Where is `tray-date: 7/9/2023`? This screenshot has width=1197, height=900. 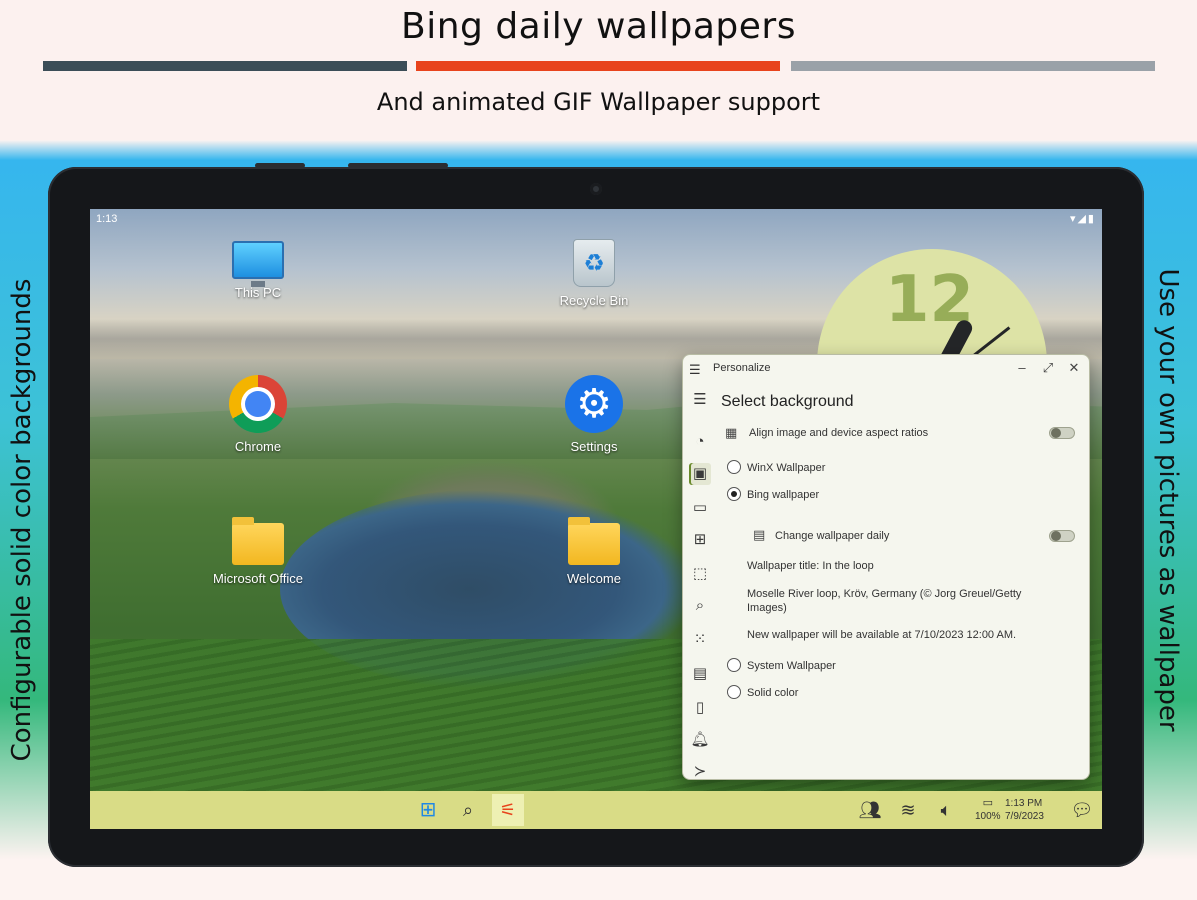 tray-date: 7/9/2023 is located at coordinates (1024, 816).